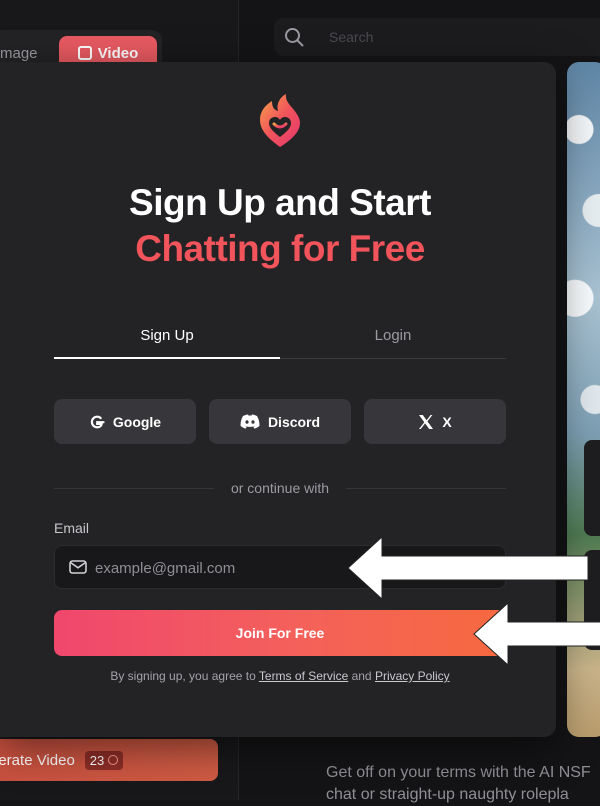  Describe the element at coordinates (97, 421) in the screenshot. I see `google-icon` at that location.